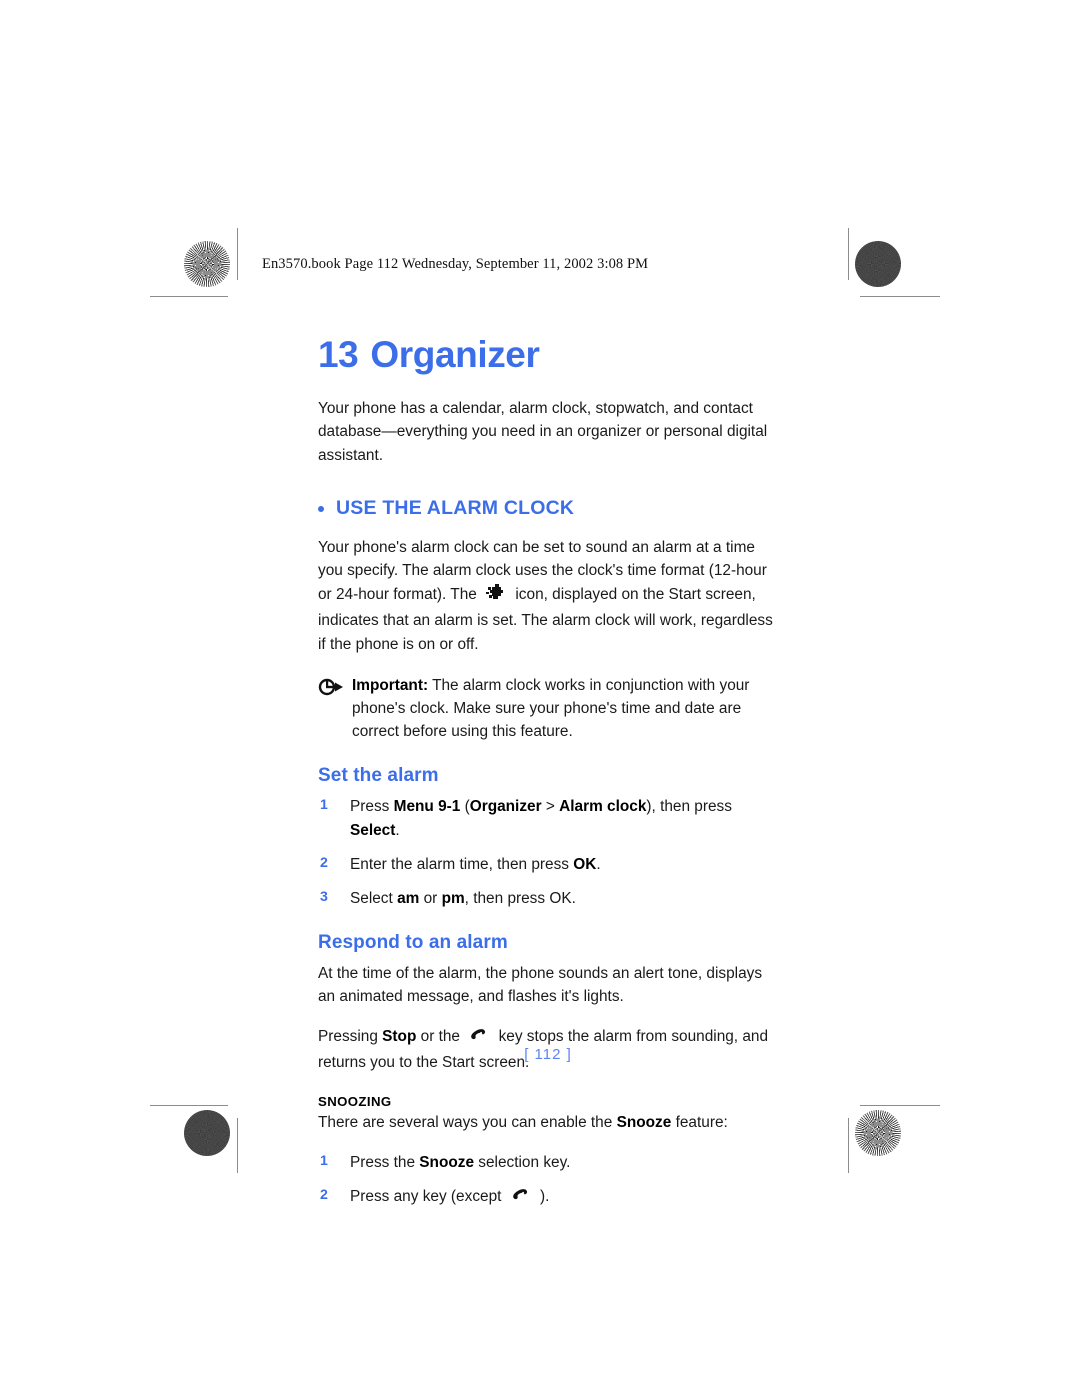 The height and width of the screenshot is (1397, 1080). I want to click on density-solid-target-top-right, so click(878, 264).